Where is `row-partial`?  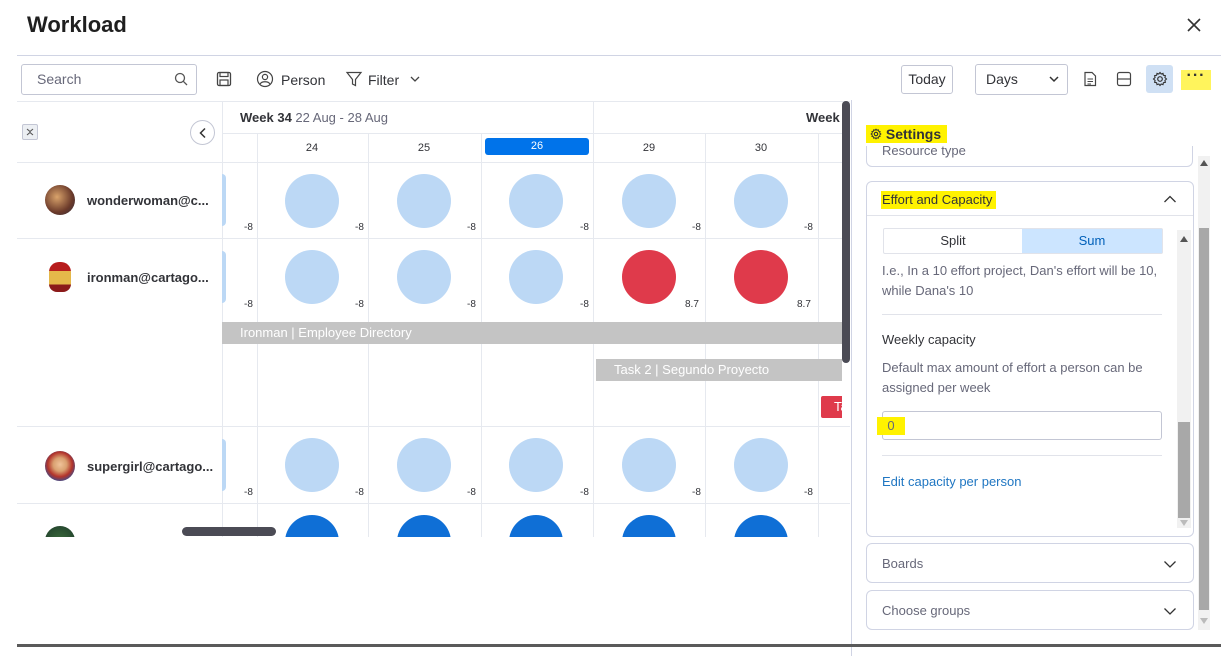 row-partial is located at coordinates (433, 520).